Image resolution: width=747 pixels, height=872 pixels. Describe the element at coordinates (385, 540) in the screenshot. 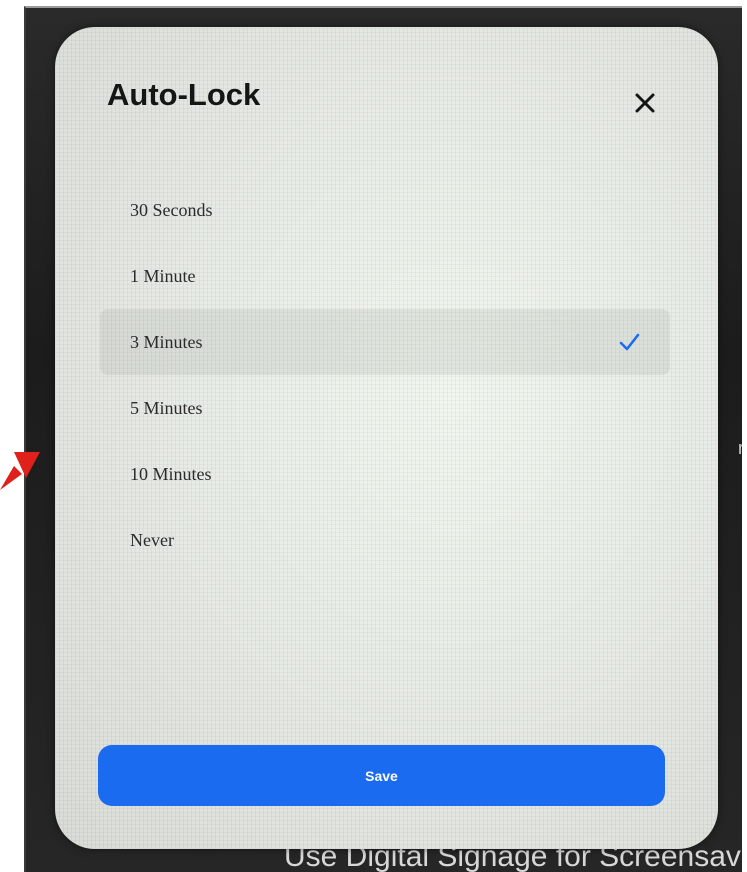

I see `option-never: Never` at that location.